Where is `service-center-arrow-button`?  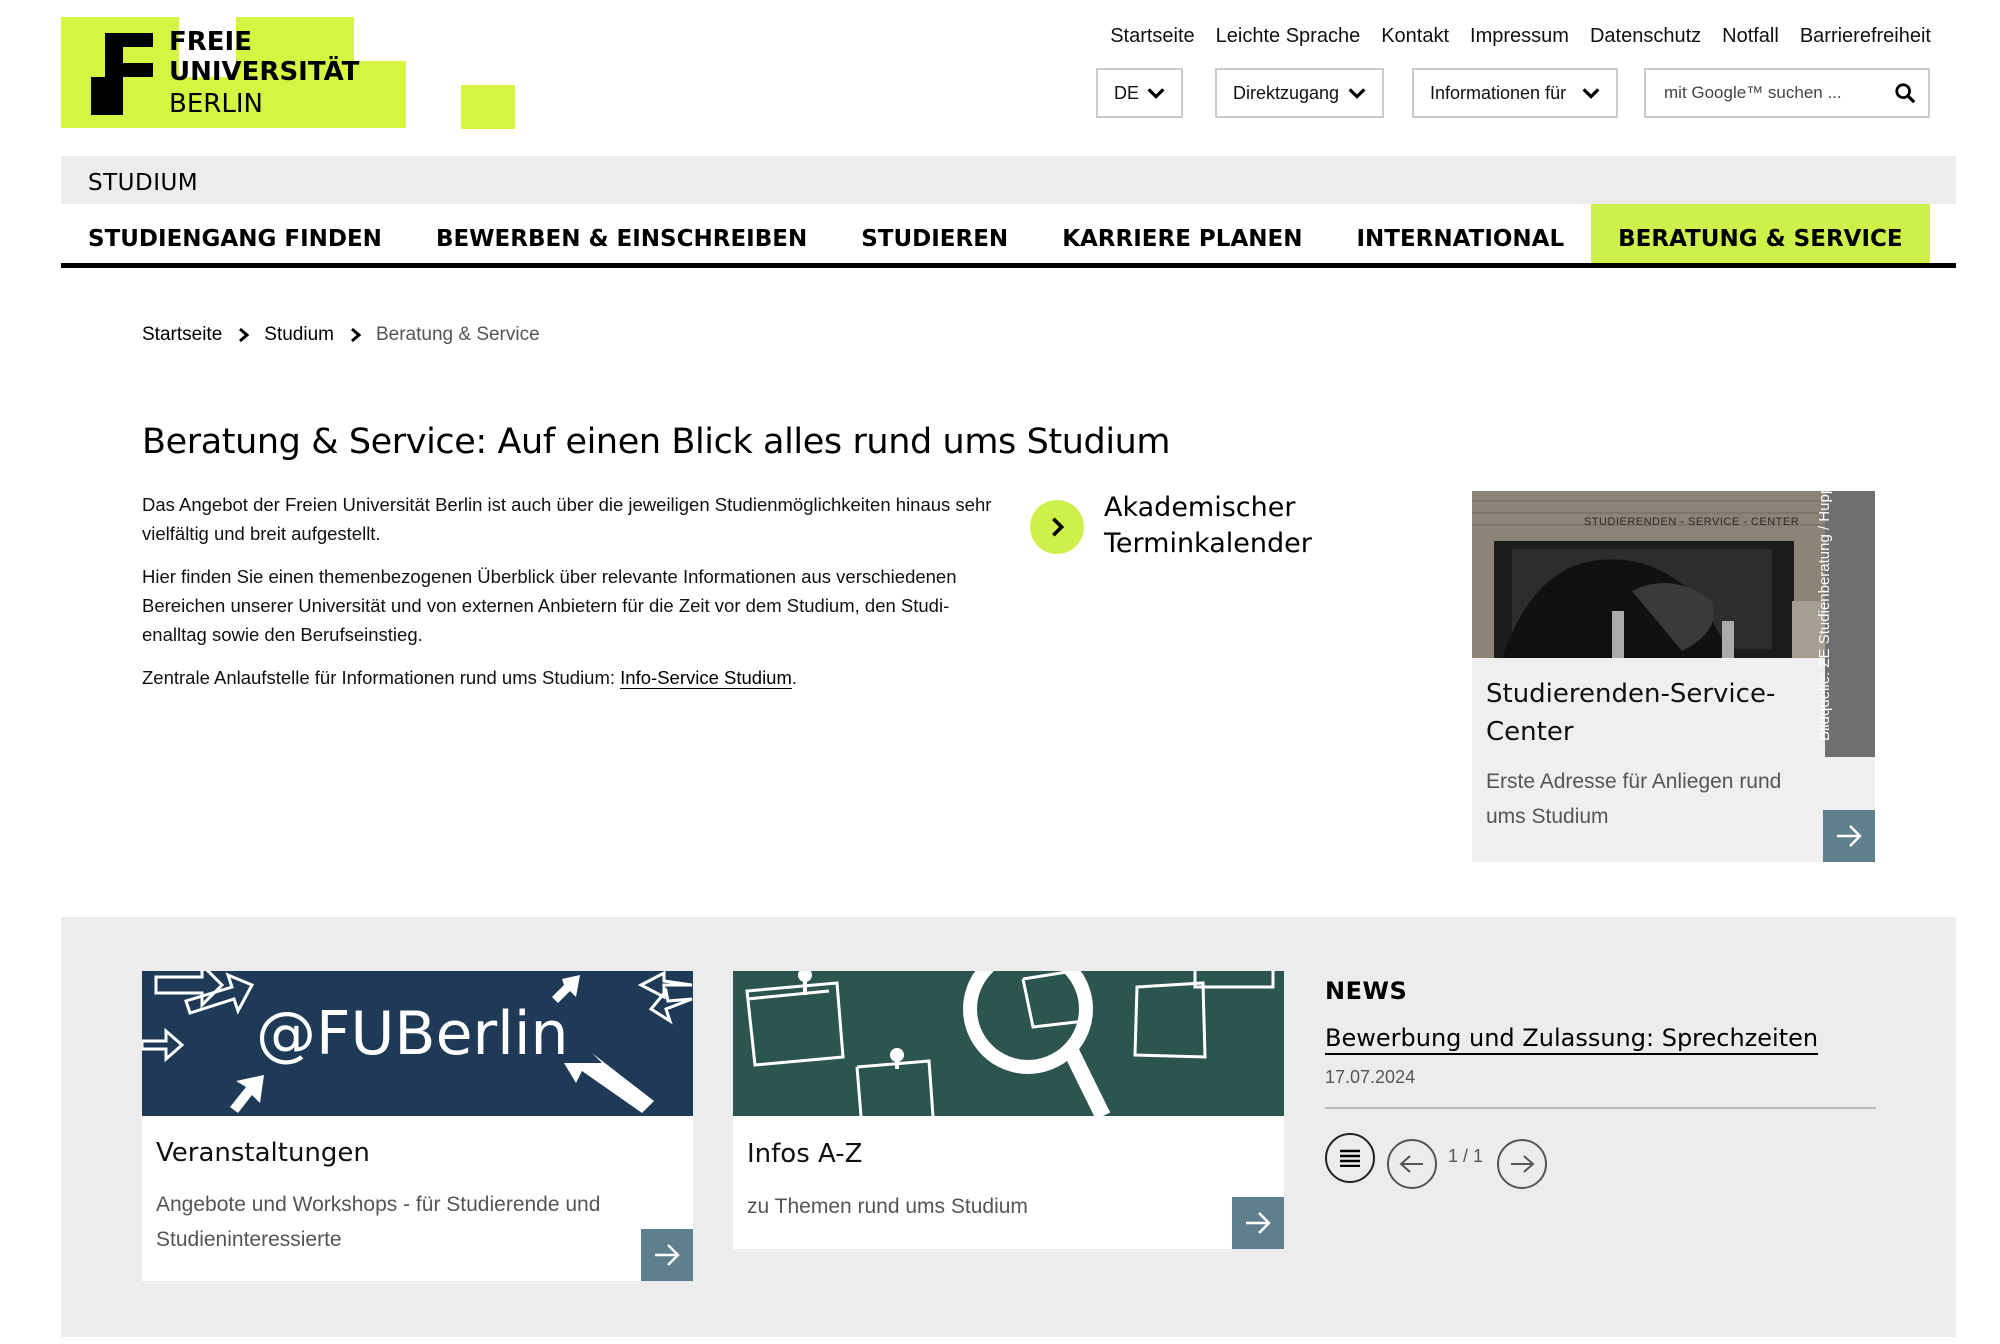
service-center-arrow-button is located at coordinates (1849, 836).